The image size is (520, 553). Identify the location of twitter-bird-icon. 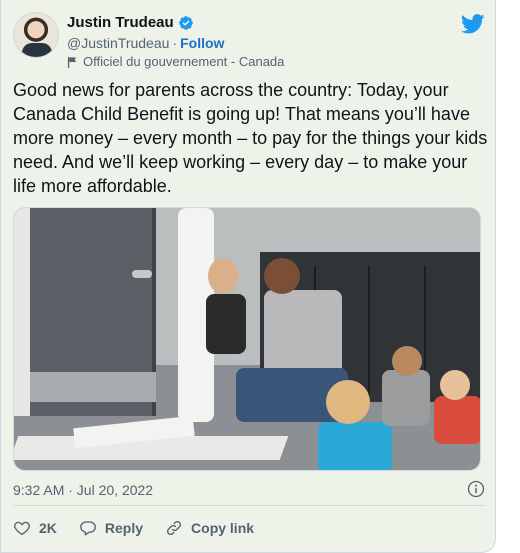
(473, 24).